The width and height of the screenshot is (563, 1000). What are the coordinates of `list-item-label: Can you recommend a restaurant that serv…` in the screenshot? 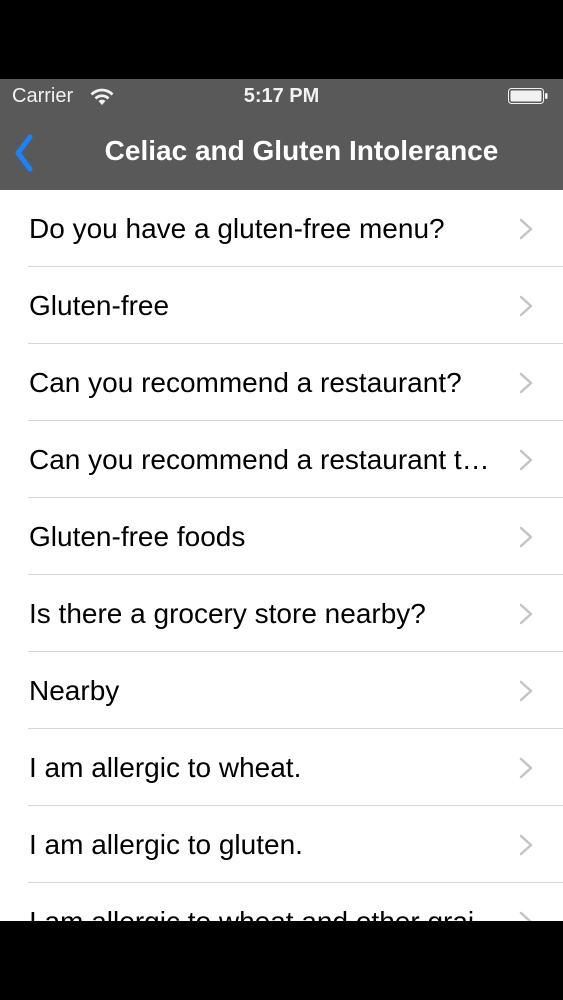 It's located at (266, 459).